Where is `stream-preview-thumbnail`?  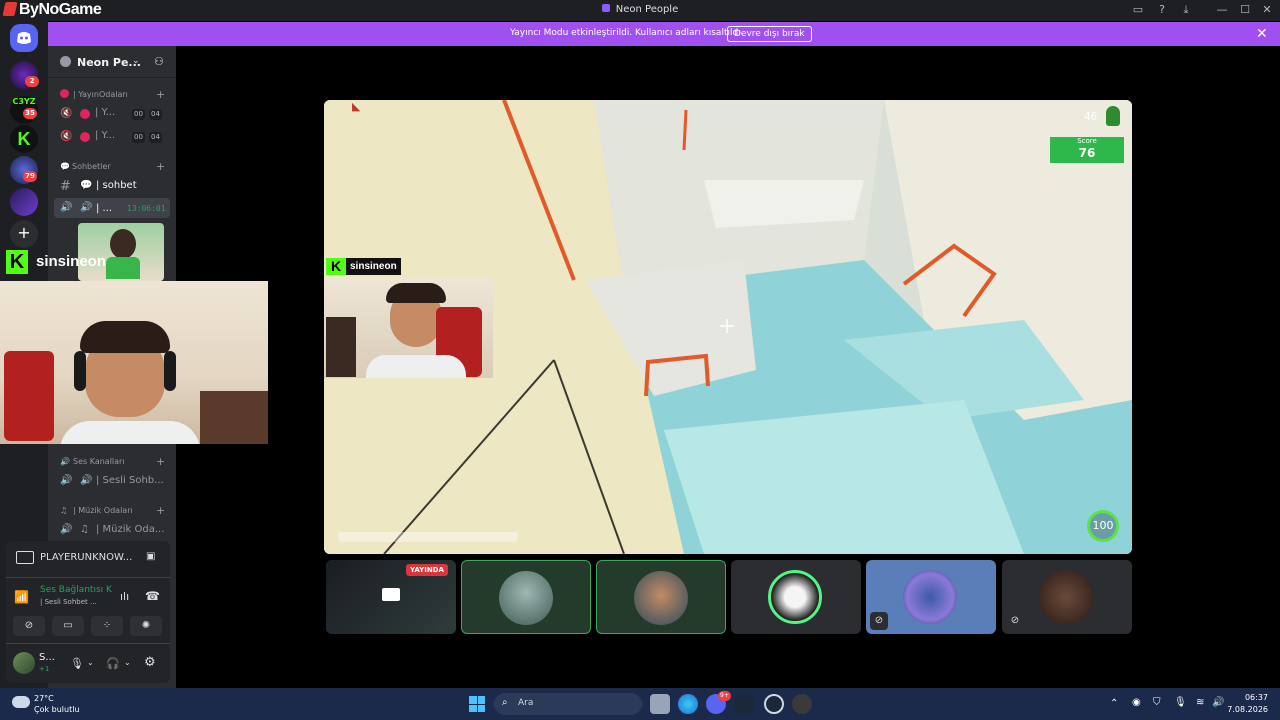
stream-preview-thumbnail is located at coordinates (121, 252).